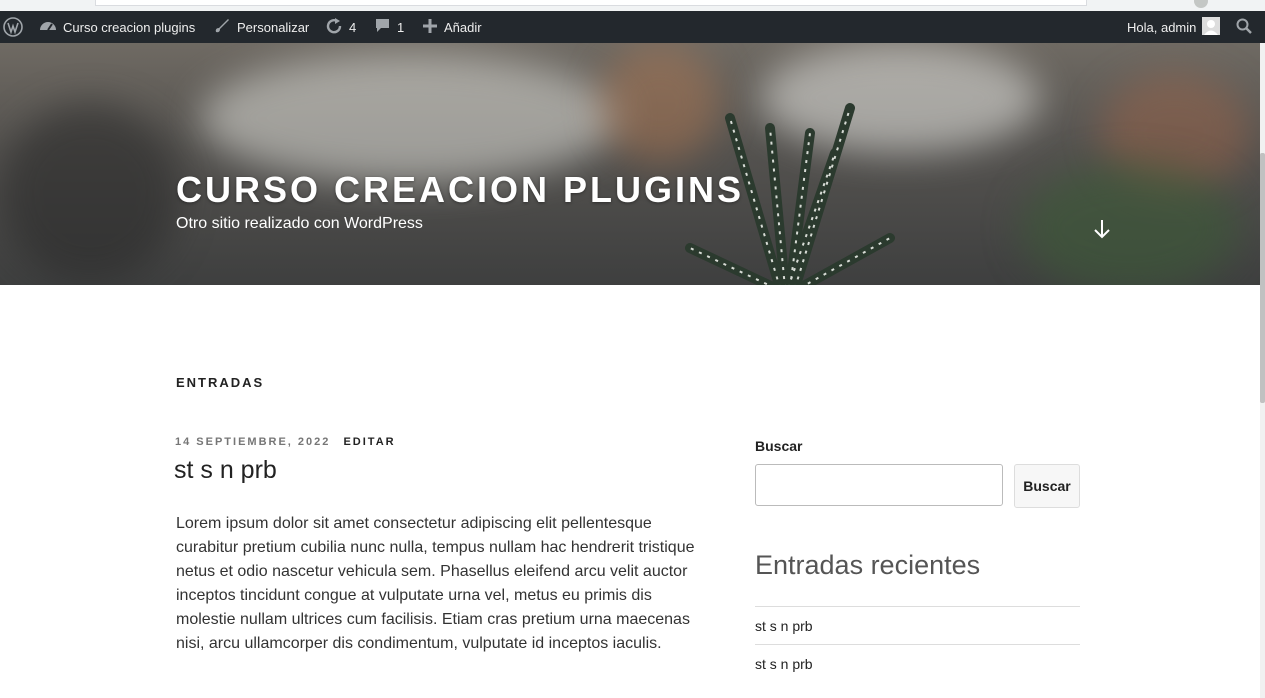  What do you see at coordinates (1211, 27) in the screenshot?
I see `avatar-icon` at bounding box center [1211, 27].